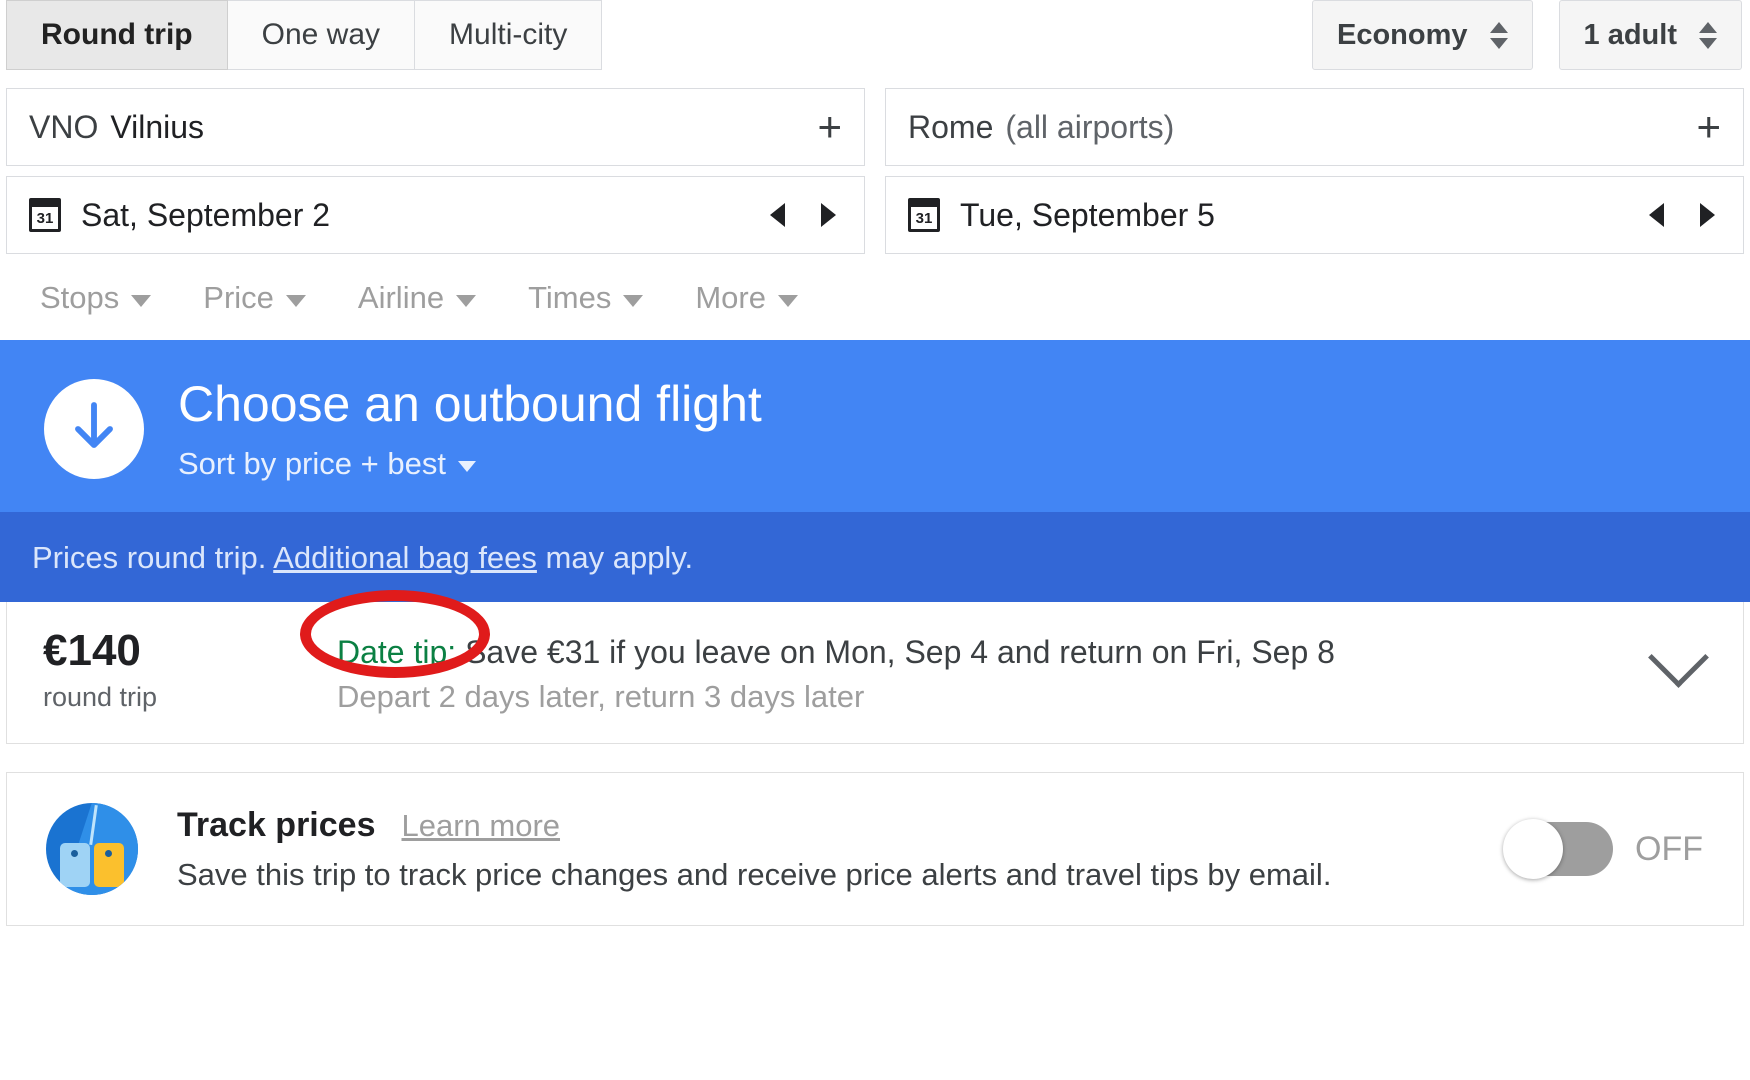 The image size is (1750, 1080). Describe the element at coordinates (570, 297) in the screenshot. I see `filter-times-label: Times` at that location.